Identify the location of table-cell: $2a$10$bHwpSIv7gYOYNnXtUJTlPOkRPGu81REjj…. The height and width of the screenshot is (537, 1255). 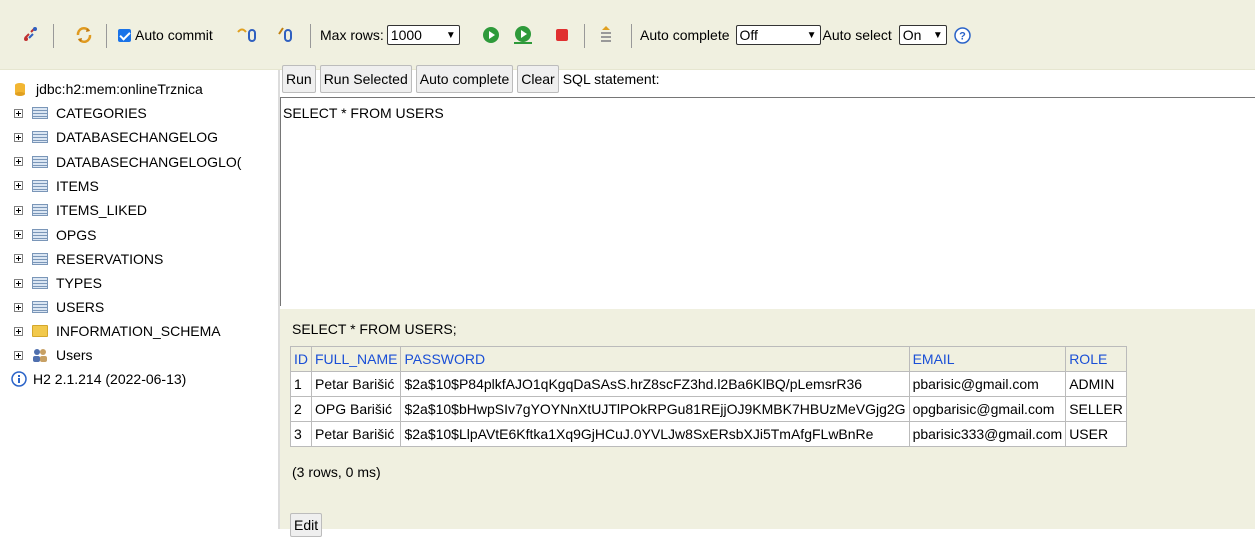
(655, 409).